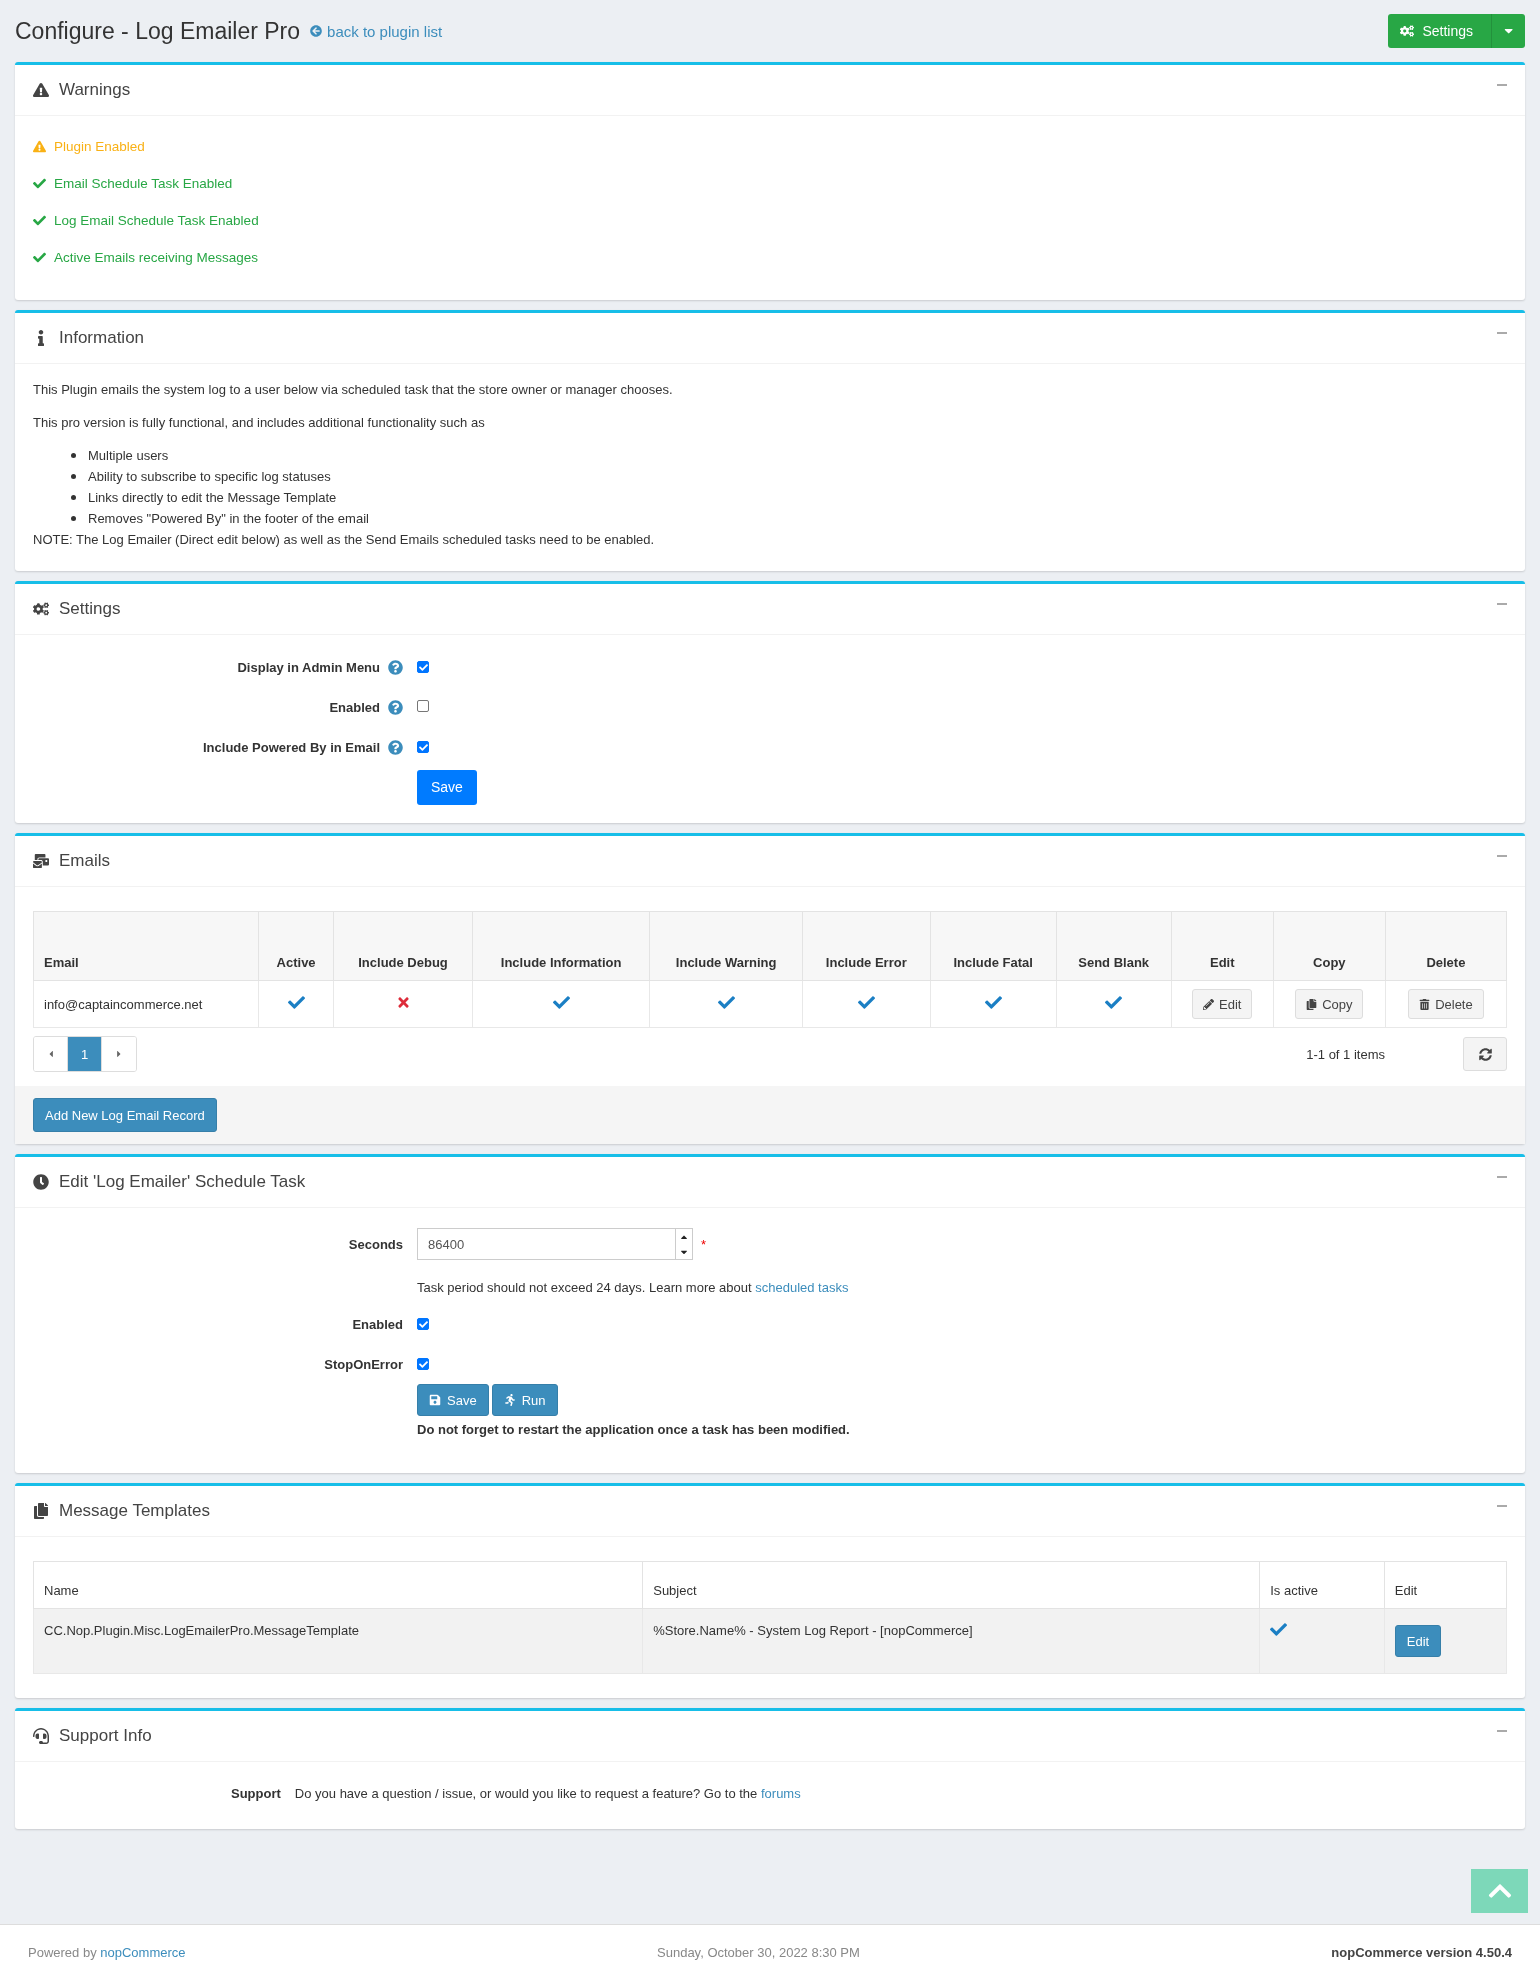 The height and width of the screenshot is (1980, 1540). What do you see at coordinates (547, 1793) in the screenshot?
I see `support-text: Do you have a question / issue, or would you like to request a feature? Go to the forums` at bounding box center [547, 1793].